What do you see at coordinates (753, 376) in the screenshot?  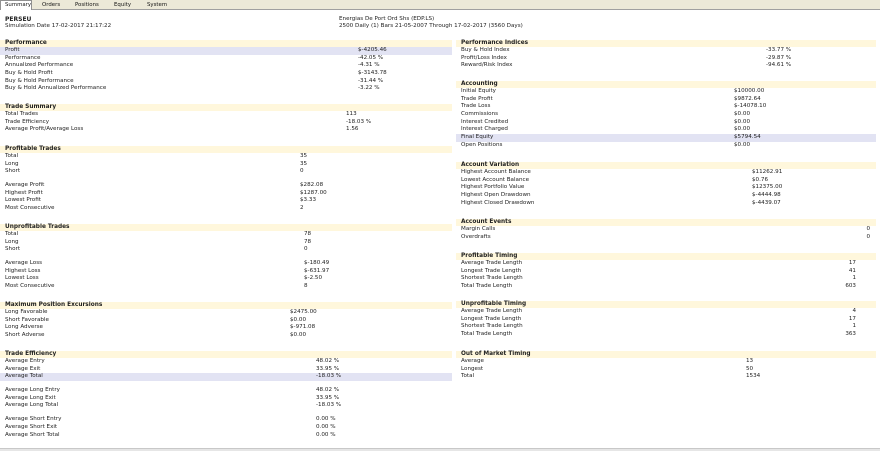 I see `metric-value: 1534` at bounding box center [753, 376].